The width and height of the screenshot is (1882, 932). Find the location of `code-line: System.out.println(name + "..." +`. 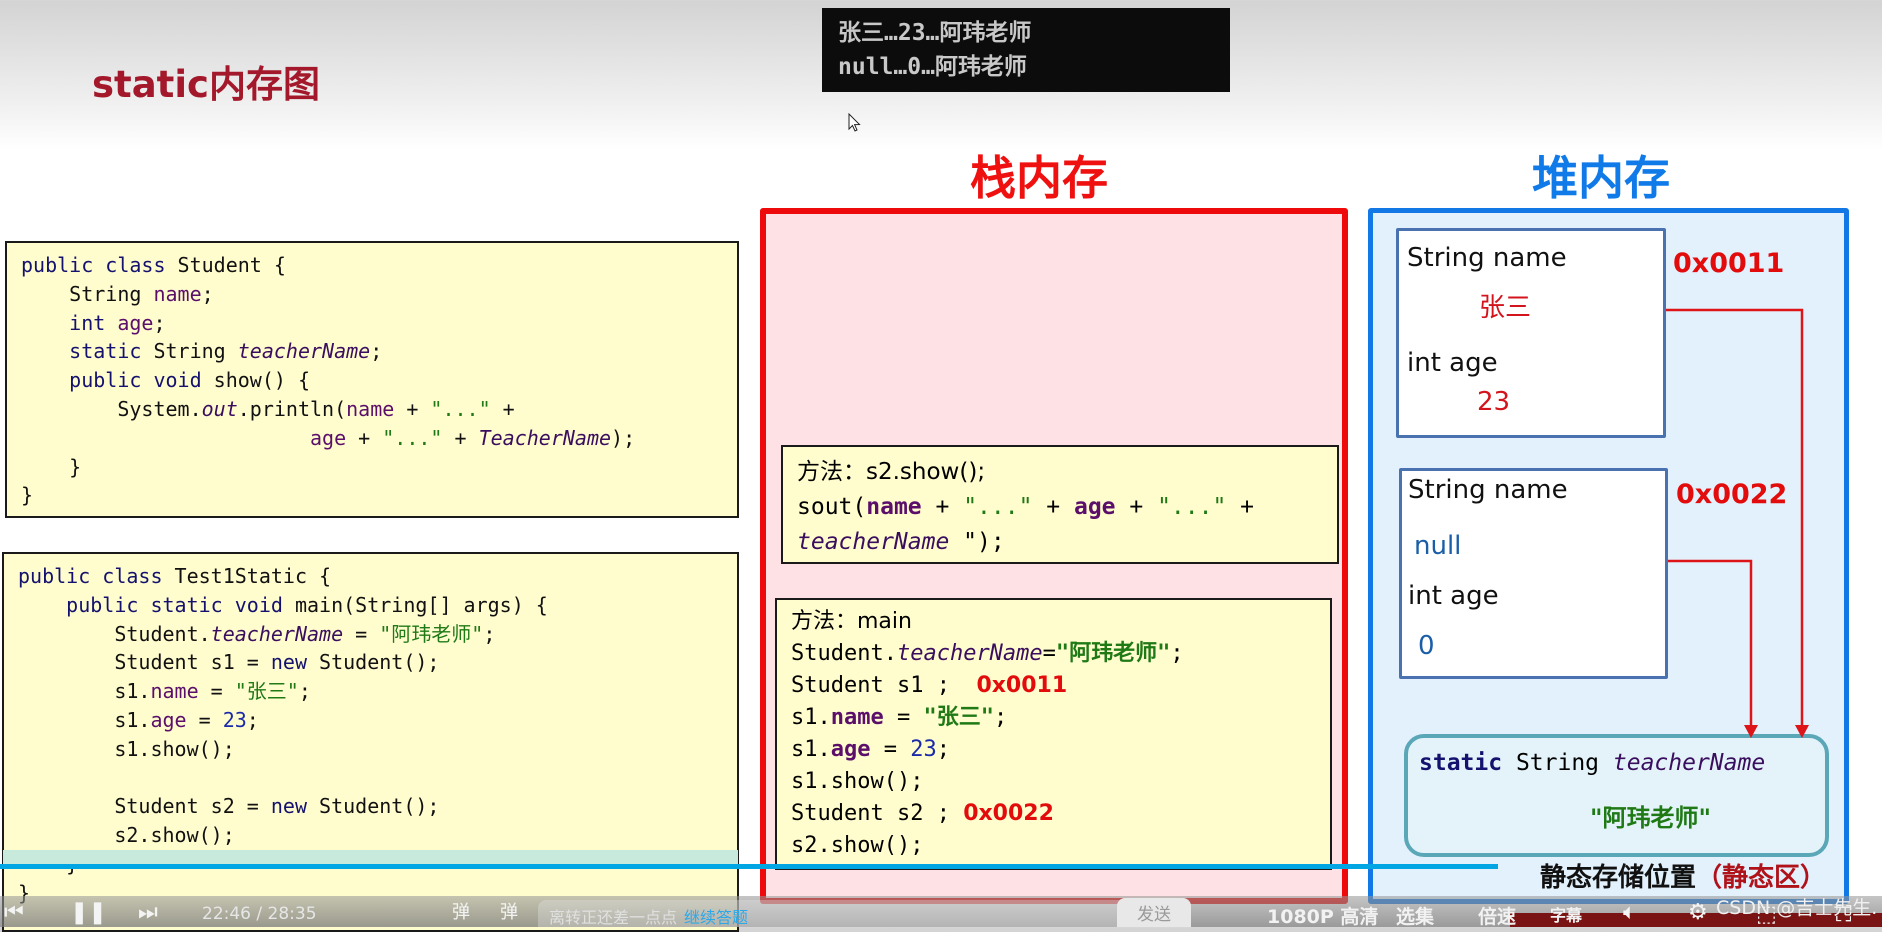

code-line: System.out.println(name + "..." + is located at coordinates (379, 409).